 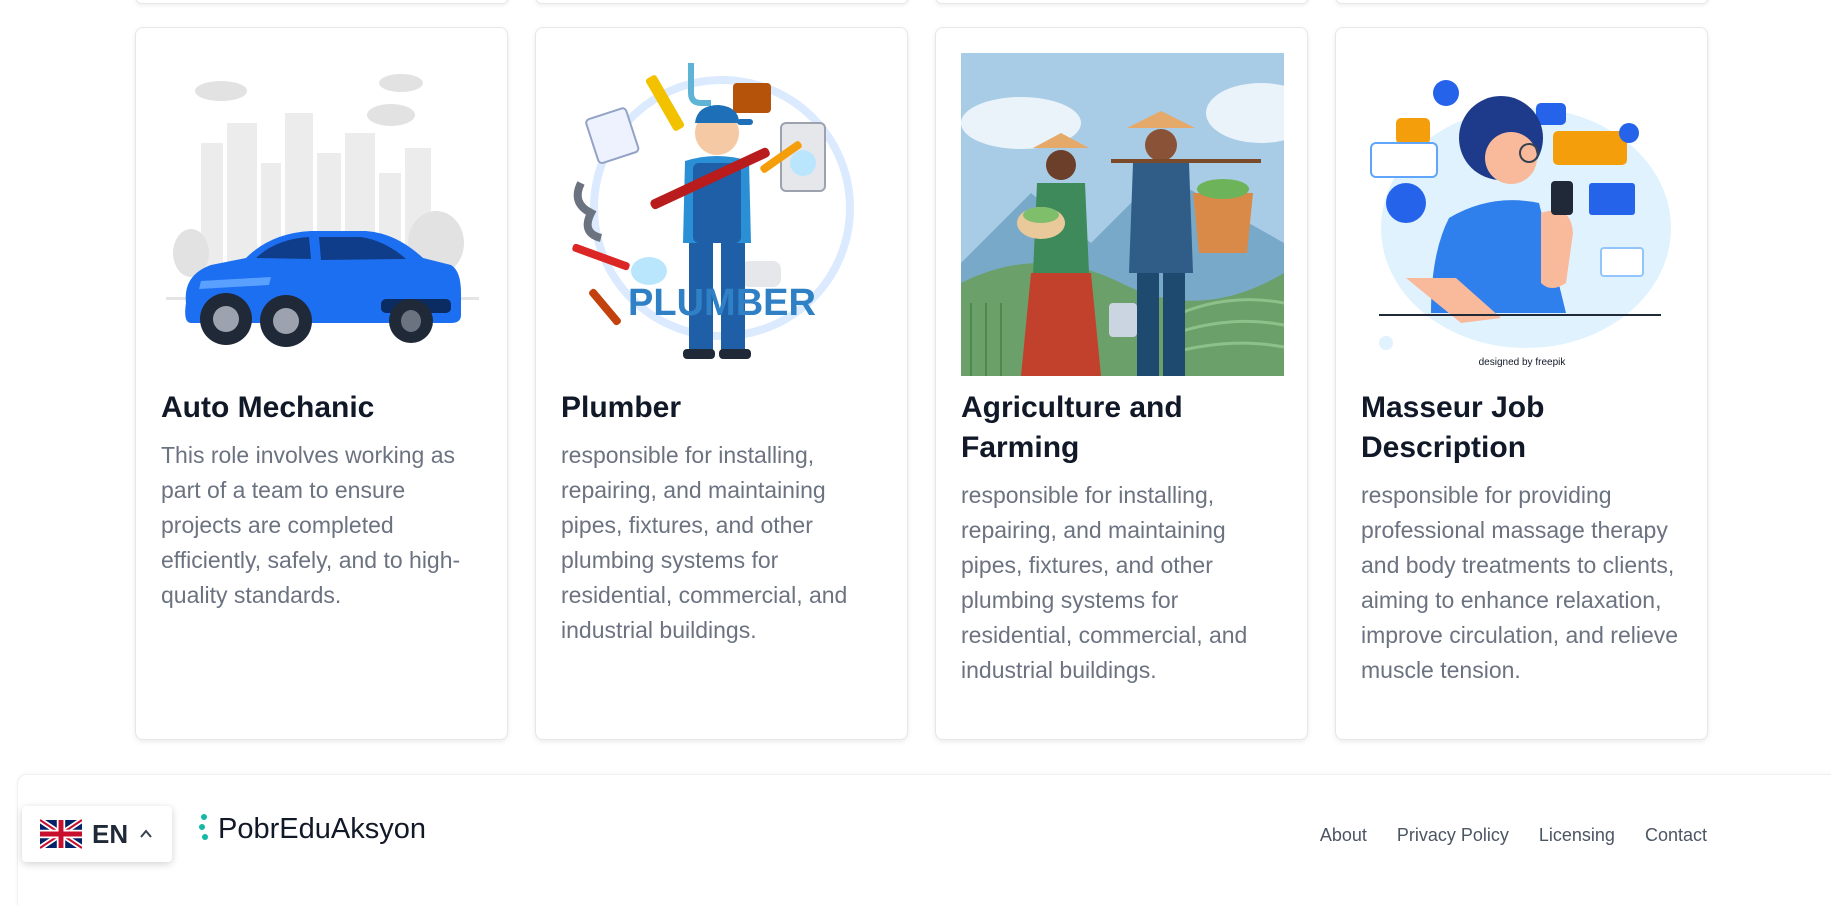 What do you see at coordinates (1676, 835) in the screenshot?
I see `footer-link-contact: Contact` at bounding box center [1676, 835].